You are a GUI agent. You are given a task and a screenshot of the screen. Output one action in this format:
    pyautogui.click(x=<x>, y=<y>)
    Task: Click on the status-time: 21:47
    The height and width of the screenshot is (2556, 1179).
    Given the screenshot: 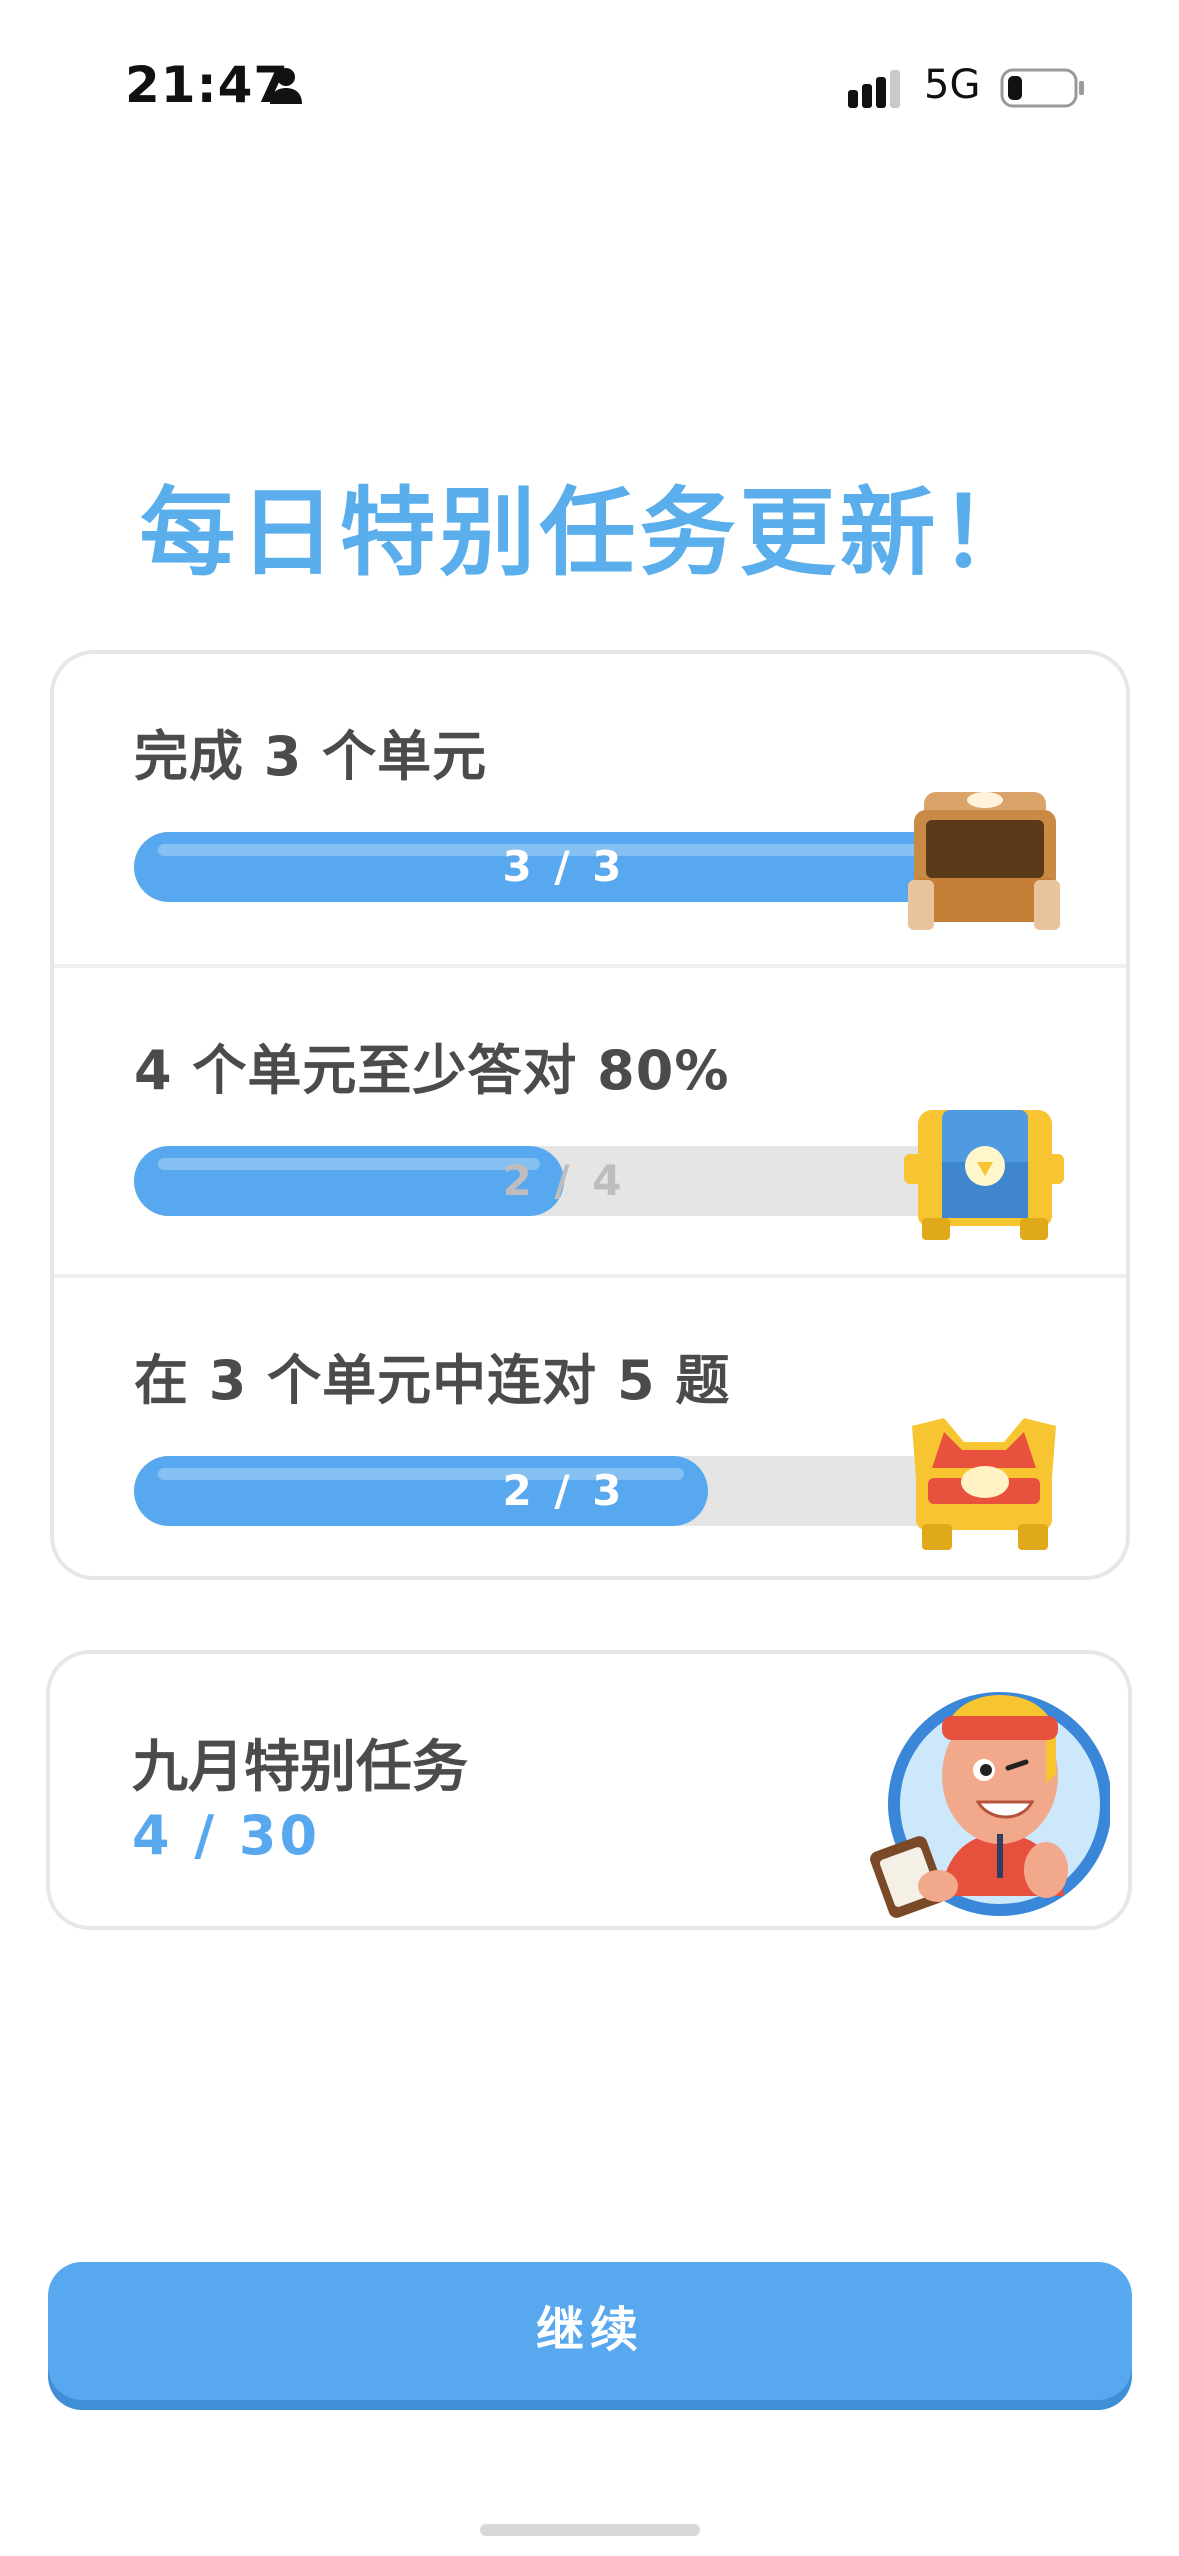 What is the action you would take?
    pyautogui.click(x=207, y=85)
    